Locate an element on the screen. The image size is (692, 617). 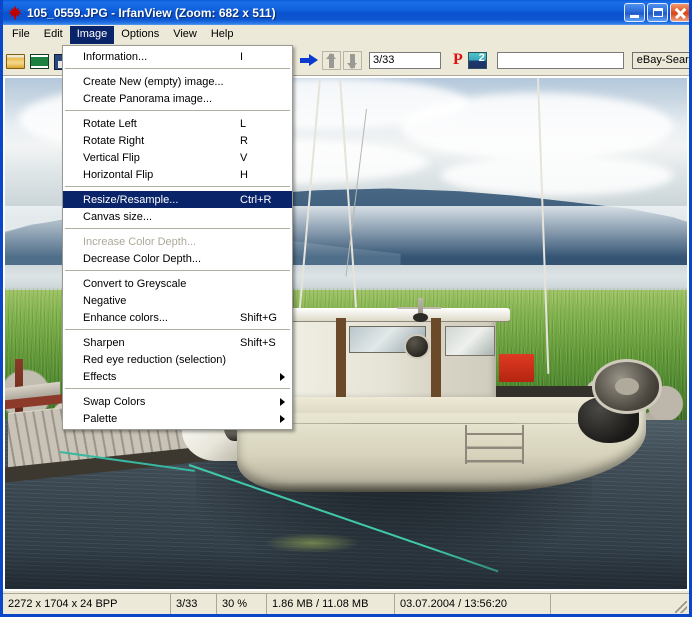
status-extra is located at coordinates (620, 604).